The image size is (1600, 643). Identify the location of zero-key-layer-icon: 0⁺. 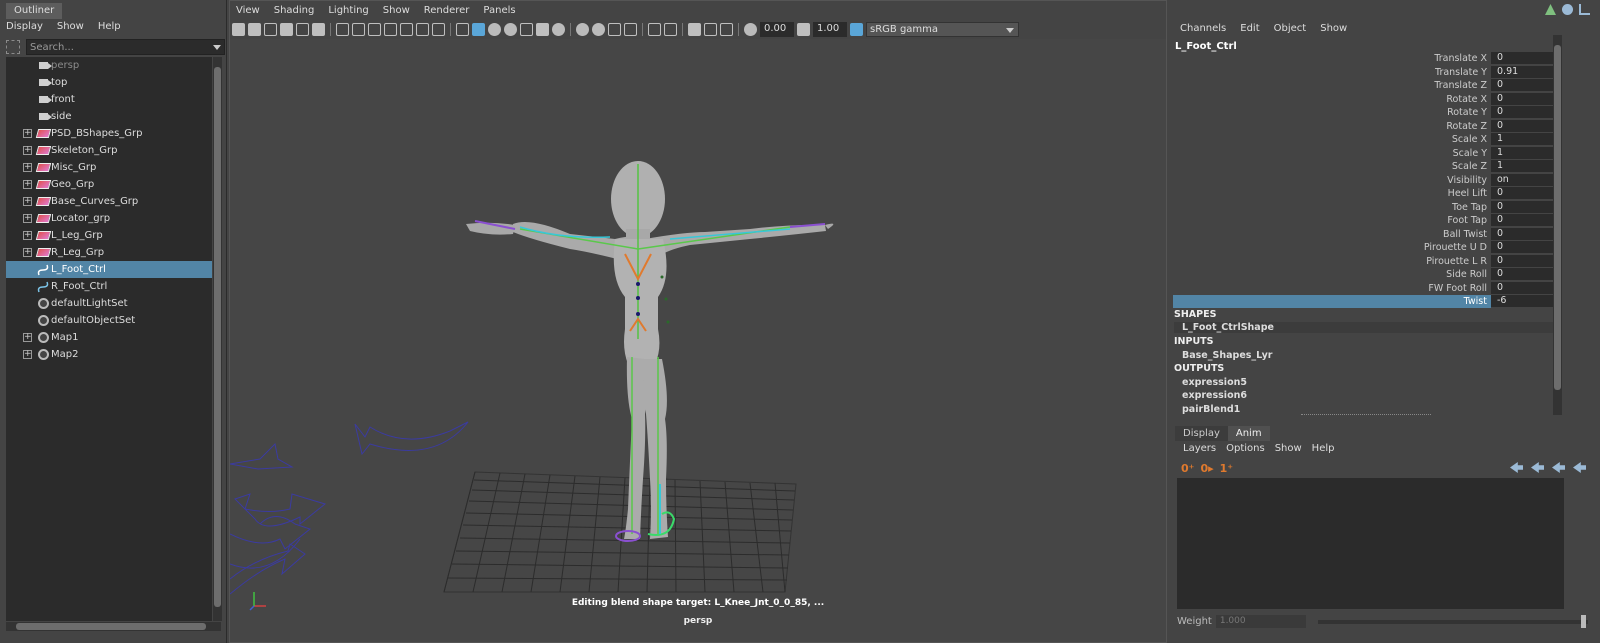
(1187, 468).